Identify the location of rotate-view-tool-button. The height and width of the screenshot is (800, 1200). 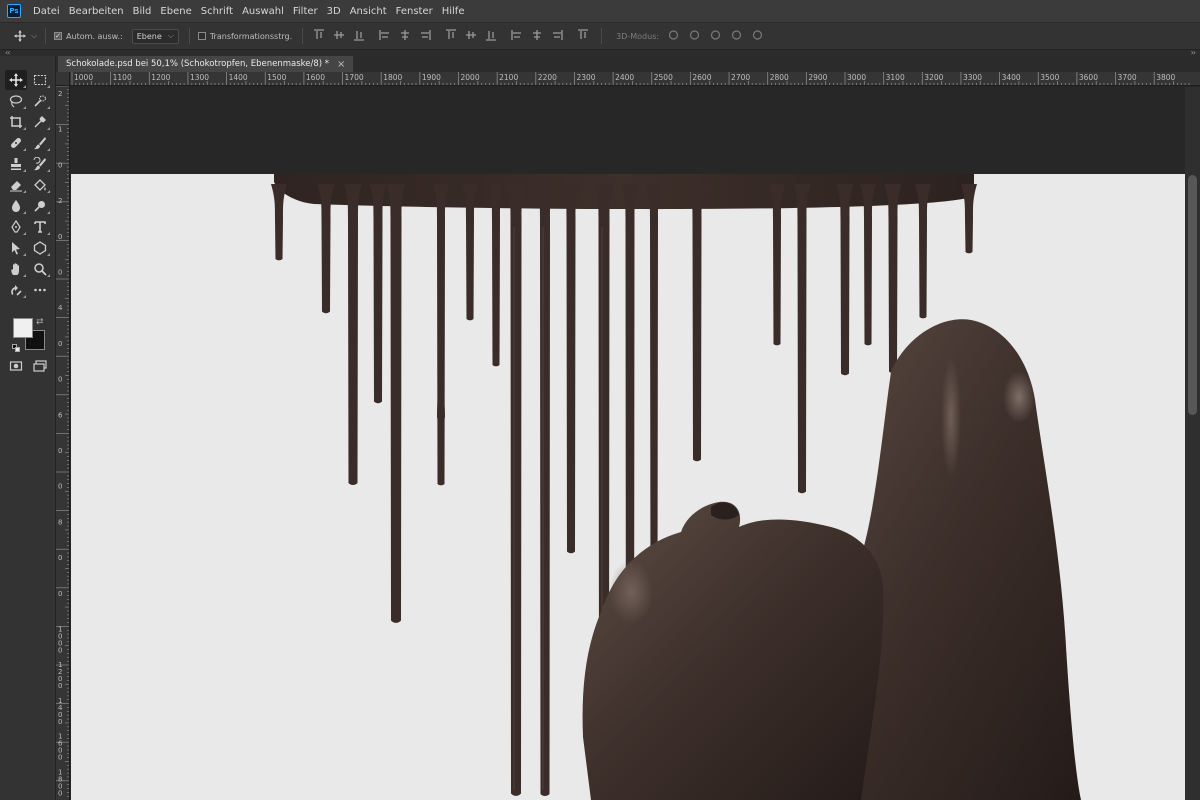
(16, 290).